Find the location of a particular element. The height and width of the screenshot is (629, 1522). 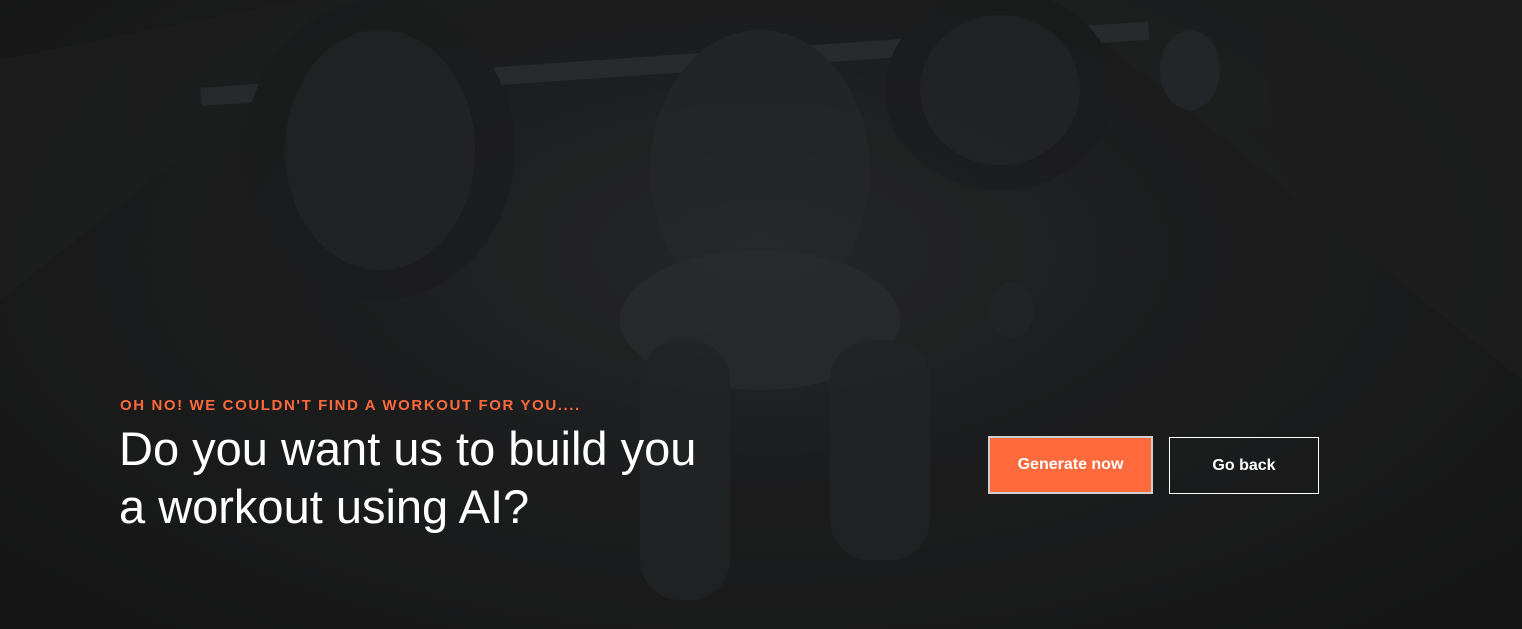

headline-line-1: Do you want us to build you is located at coordinates (408, 448).